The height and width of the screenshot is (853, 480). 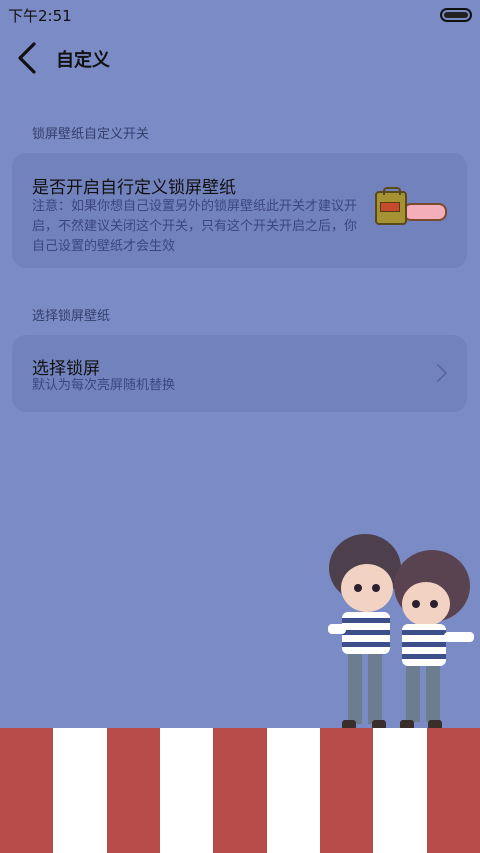 I want to click on striped-awning, so click(x=240, y=790).